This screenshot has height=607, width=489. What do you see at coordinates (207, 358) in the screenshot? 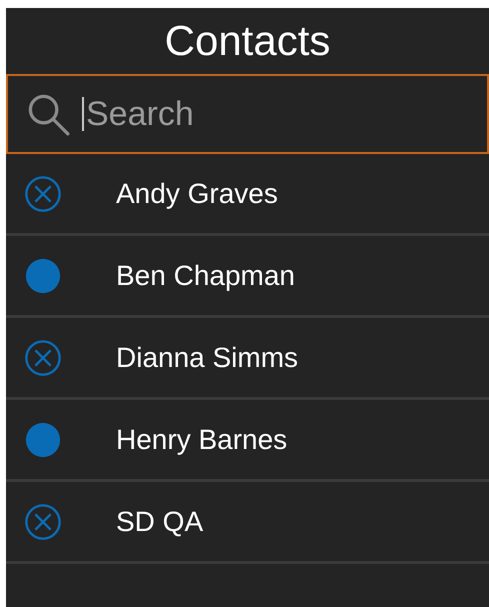
I see `contact-name: Dianna Simms` at bounding box center [207, 358].